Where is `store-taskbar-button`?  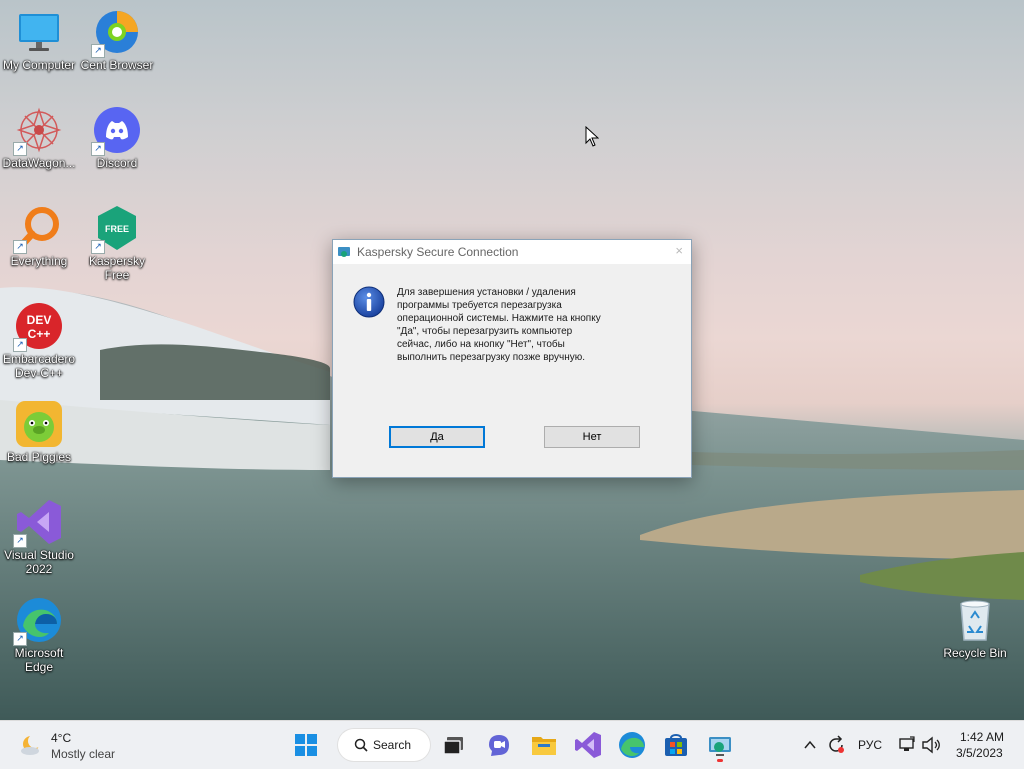
store-taskbar-button is located at coordinates (676, 745).